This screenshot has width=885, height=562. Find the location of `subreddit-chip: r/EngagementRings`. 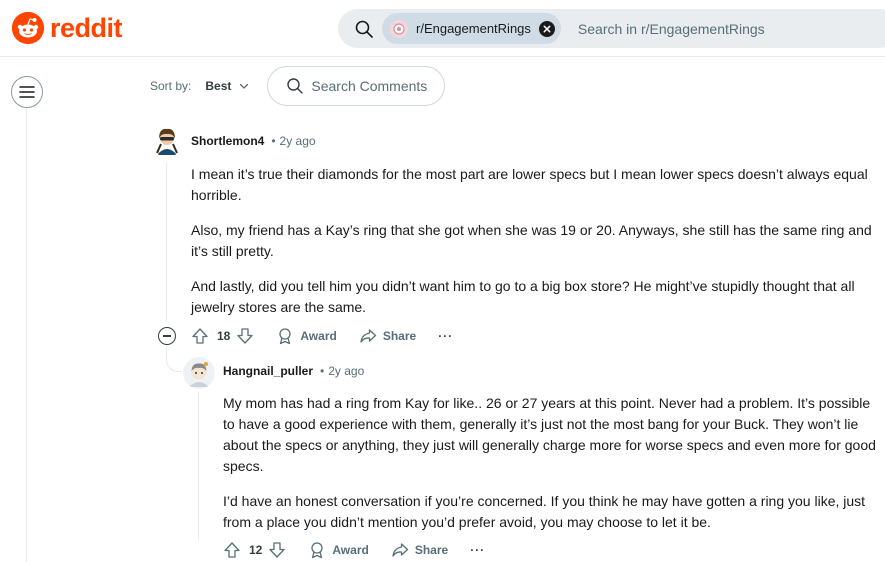

subreddit-chip: r/EngagementRings is located at coordinates (471, 28).